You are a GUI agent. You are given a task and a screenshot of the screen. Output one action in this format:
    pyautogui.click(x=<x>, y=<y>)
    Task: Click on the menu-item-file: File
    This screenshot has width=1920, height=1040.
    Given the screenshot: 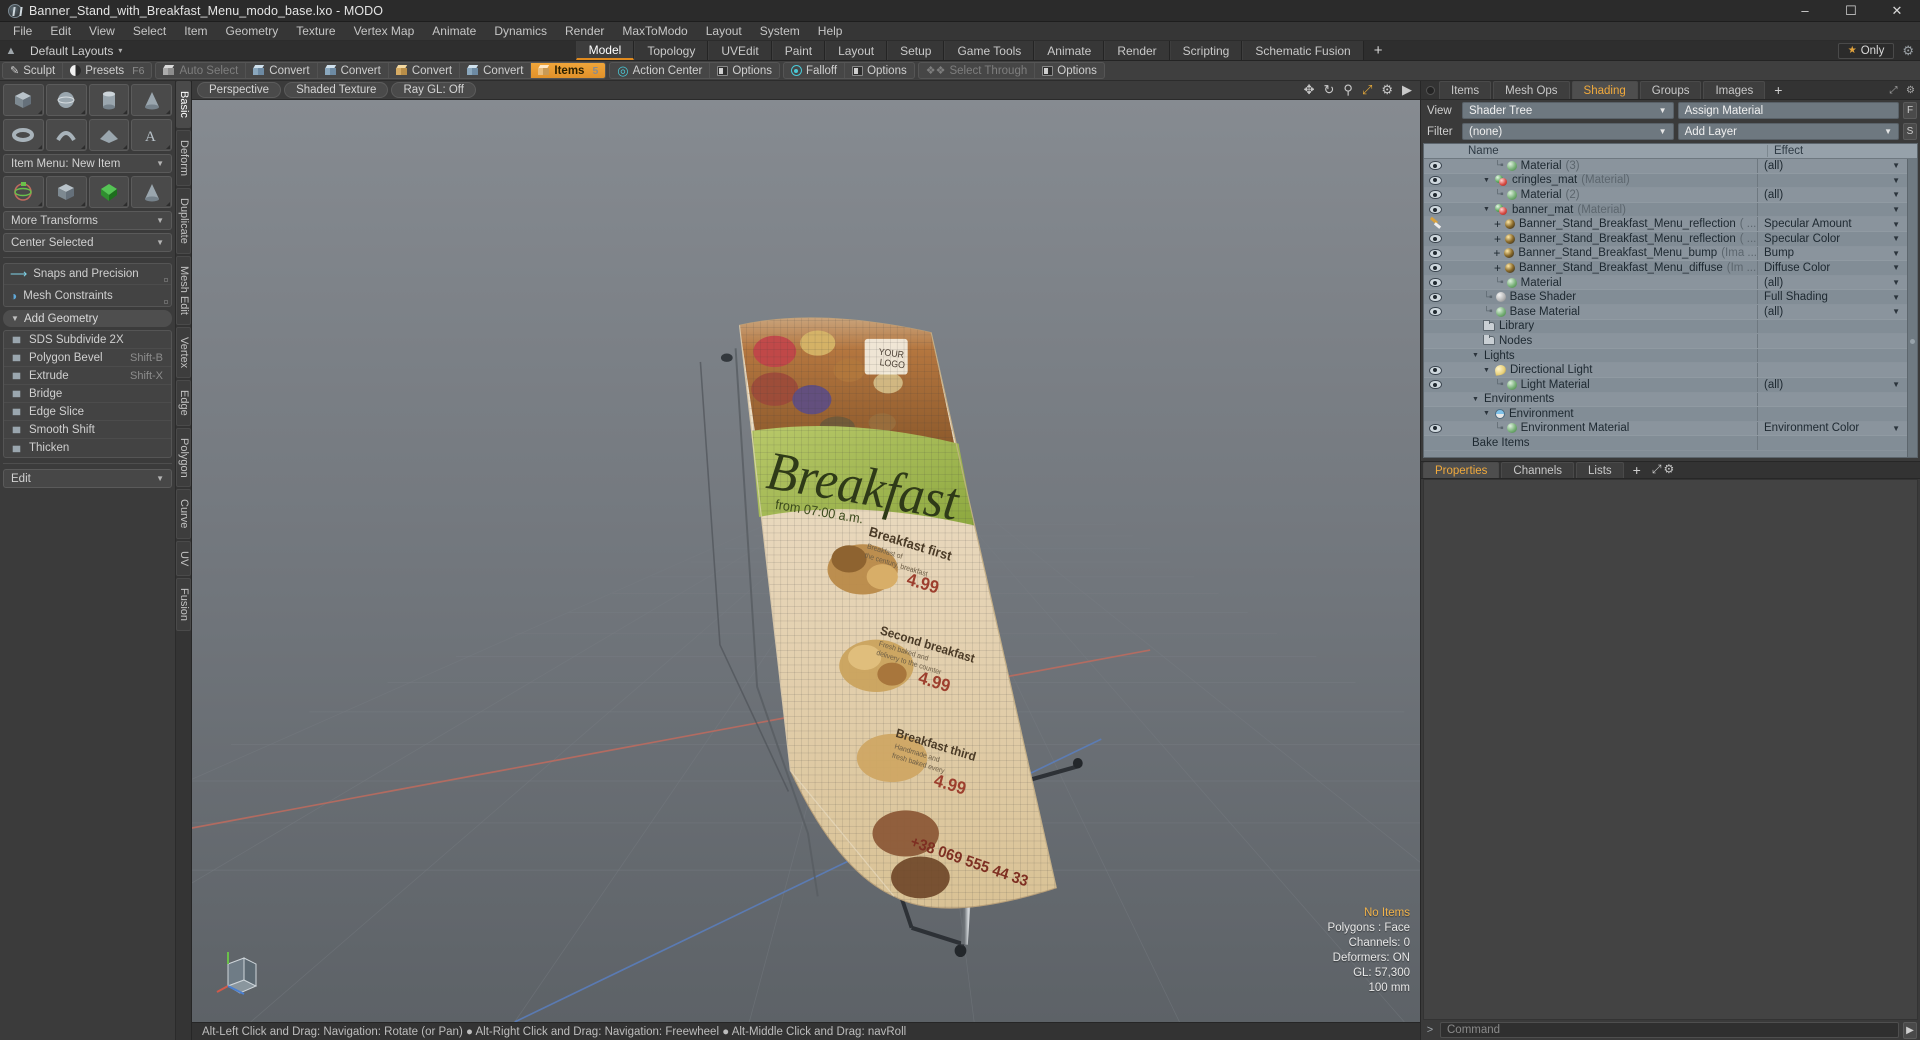 What is the action you would take?
    pyautogui.click(x=22, y=31)
    